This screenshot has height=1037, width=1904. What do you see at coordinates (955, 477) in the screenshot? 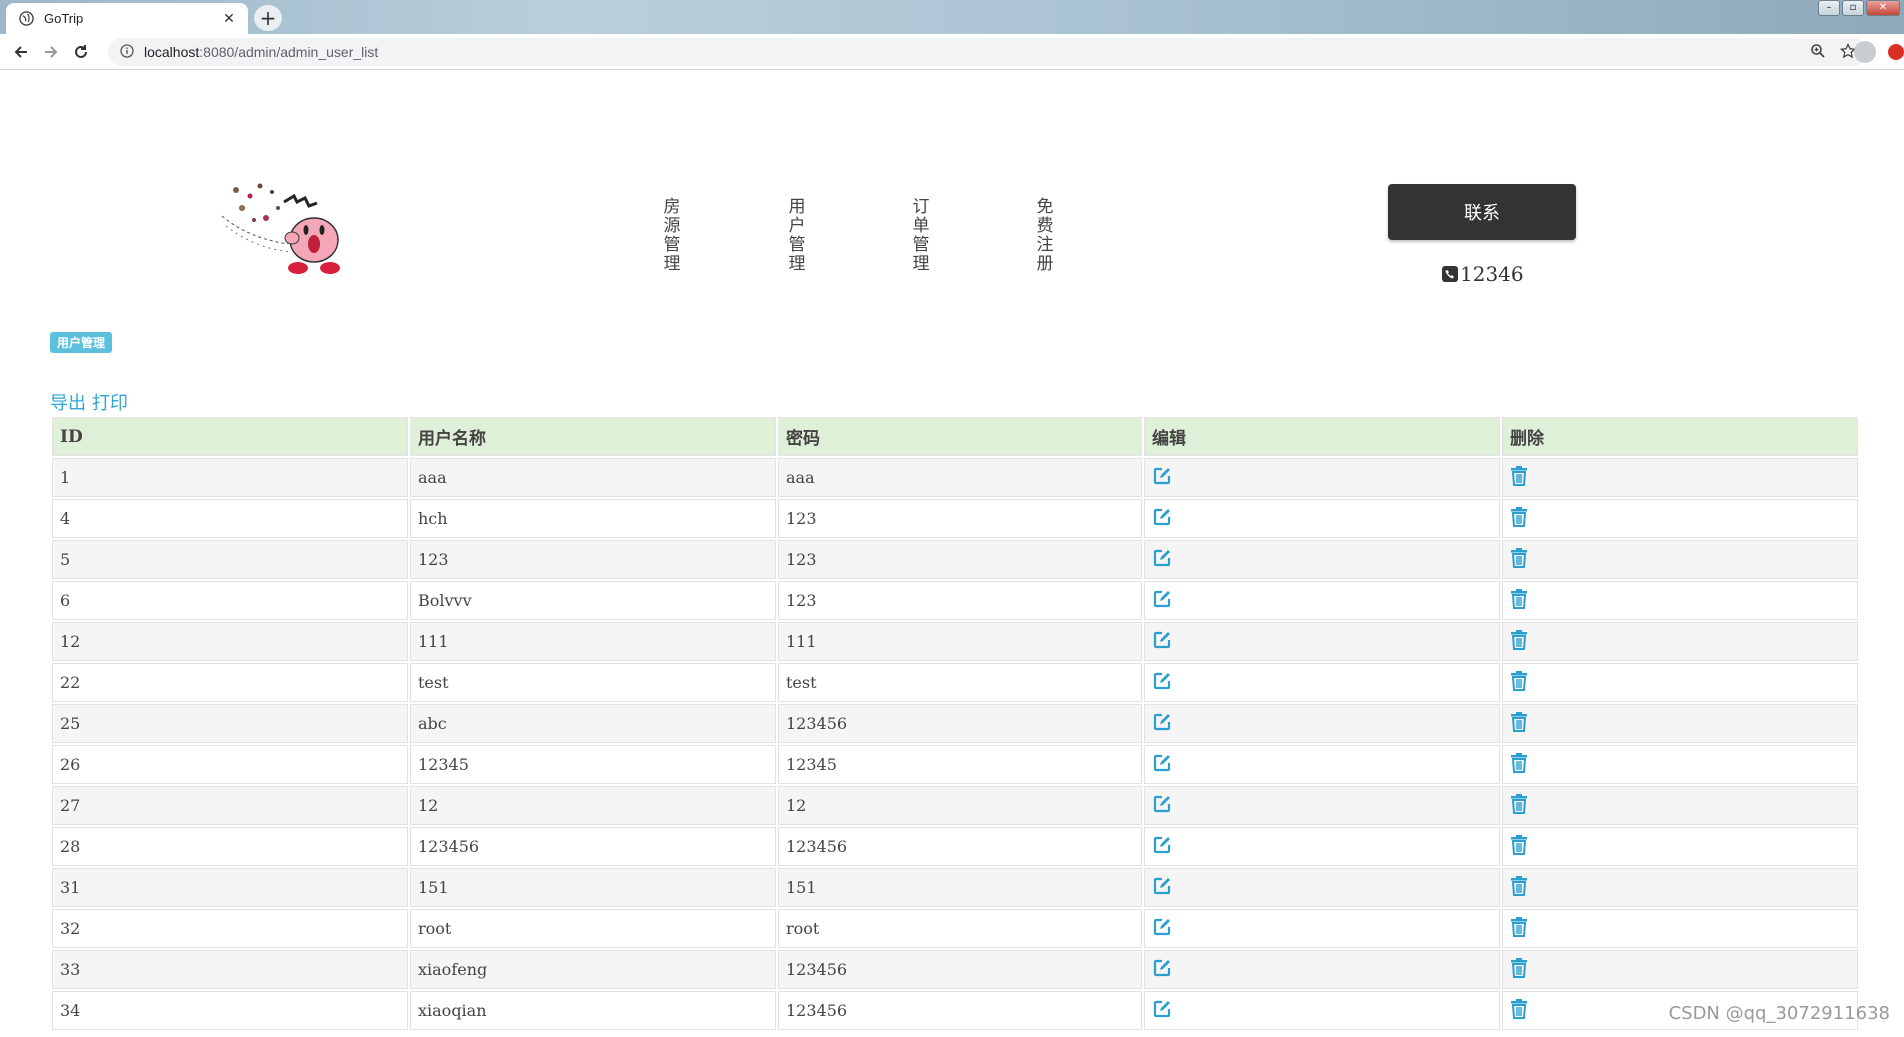
I see `table-row: 1 aaa aaa` at bounding box center [955, 477].